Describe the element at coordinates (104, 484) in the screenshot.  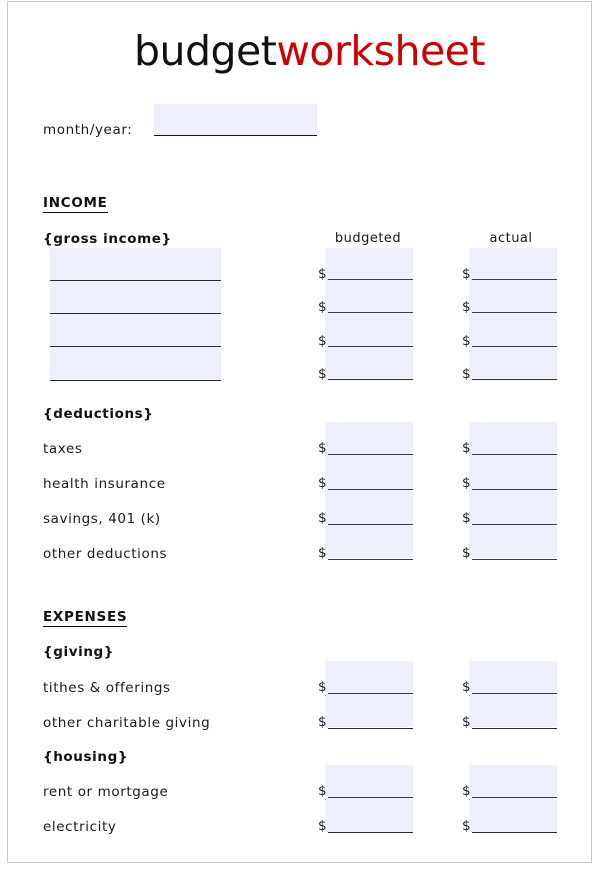
I see `row-label-health-insurance: health insurance` at that location.